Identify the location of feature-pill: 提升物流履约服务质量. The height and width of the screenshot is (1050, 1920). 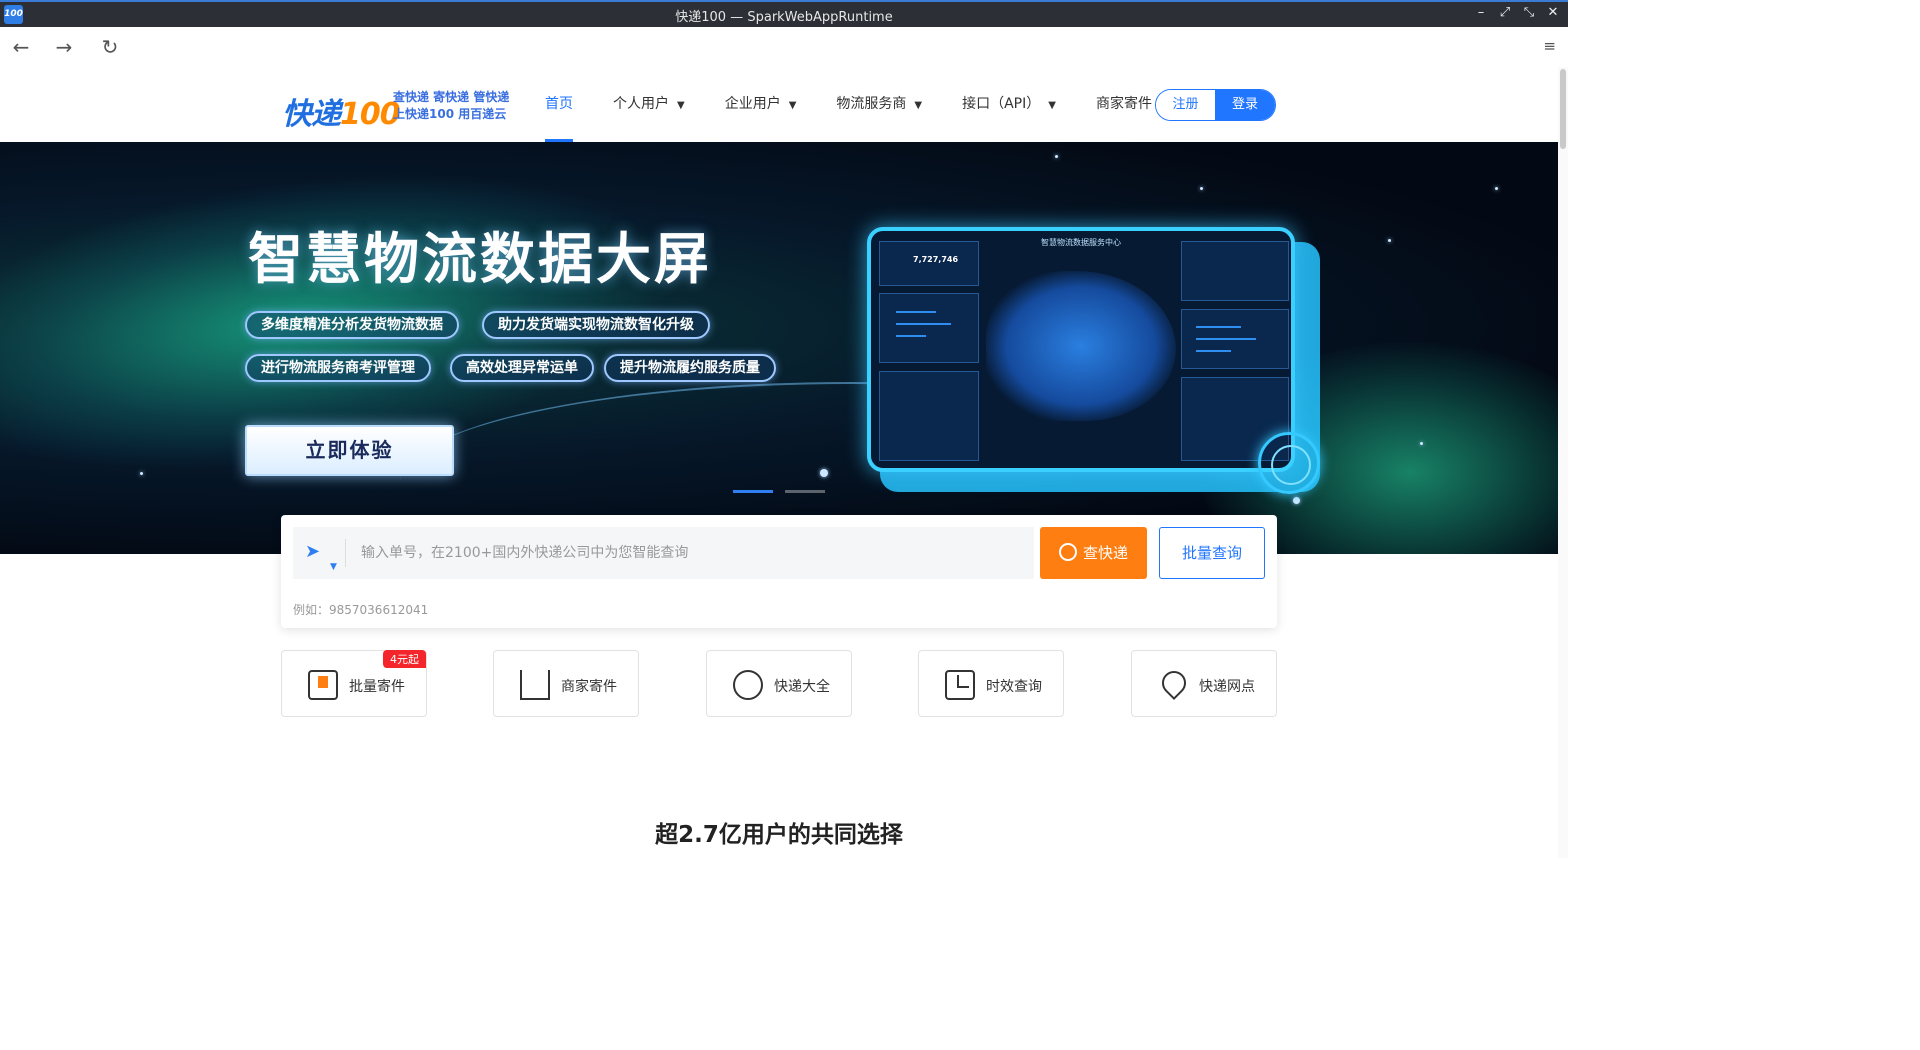
(690, 368).